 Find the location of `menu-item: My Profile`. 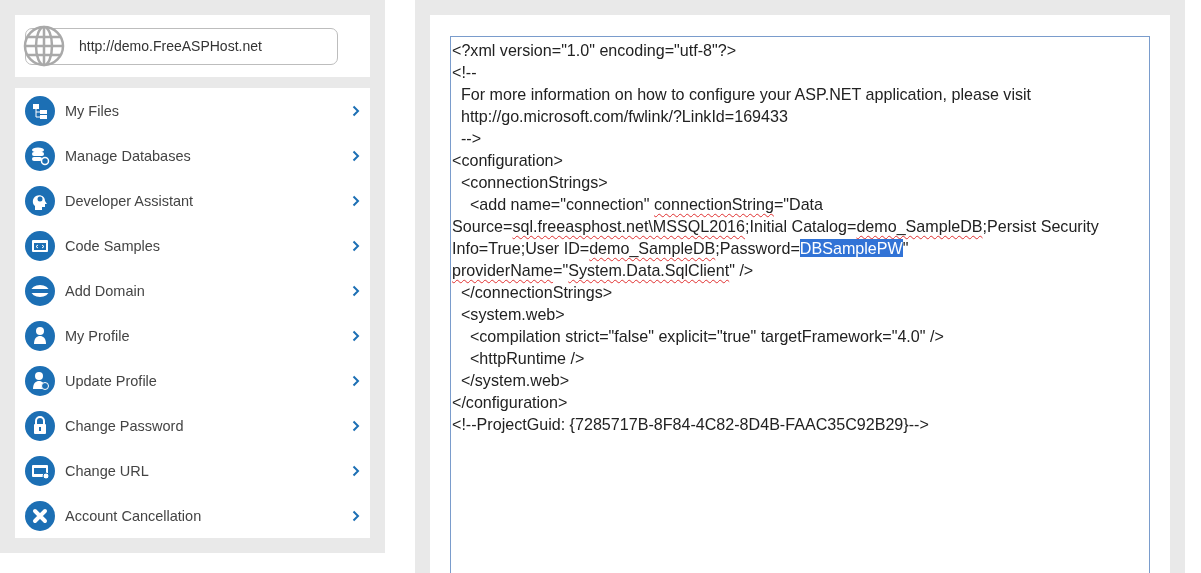

menu-item: My Profile is located at coordinates (192, 335).